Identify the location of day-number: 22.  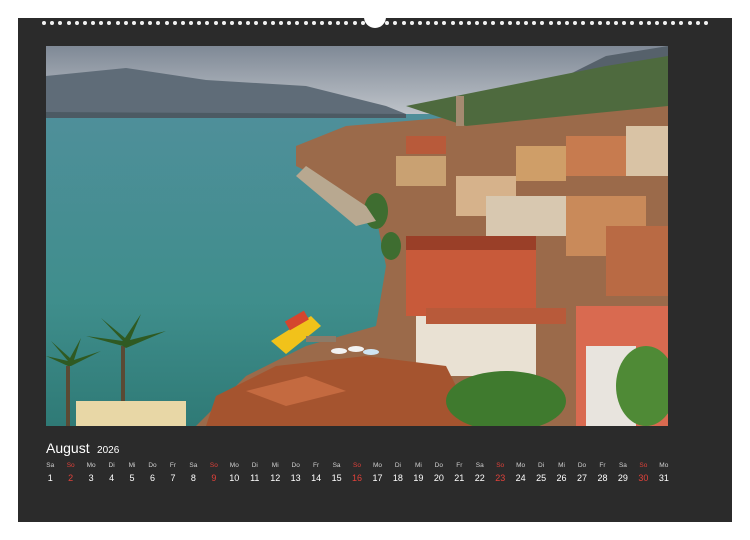
(479, 478).